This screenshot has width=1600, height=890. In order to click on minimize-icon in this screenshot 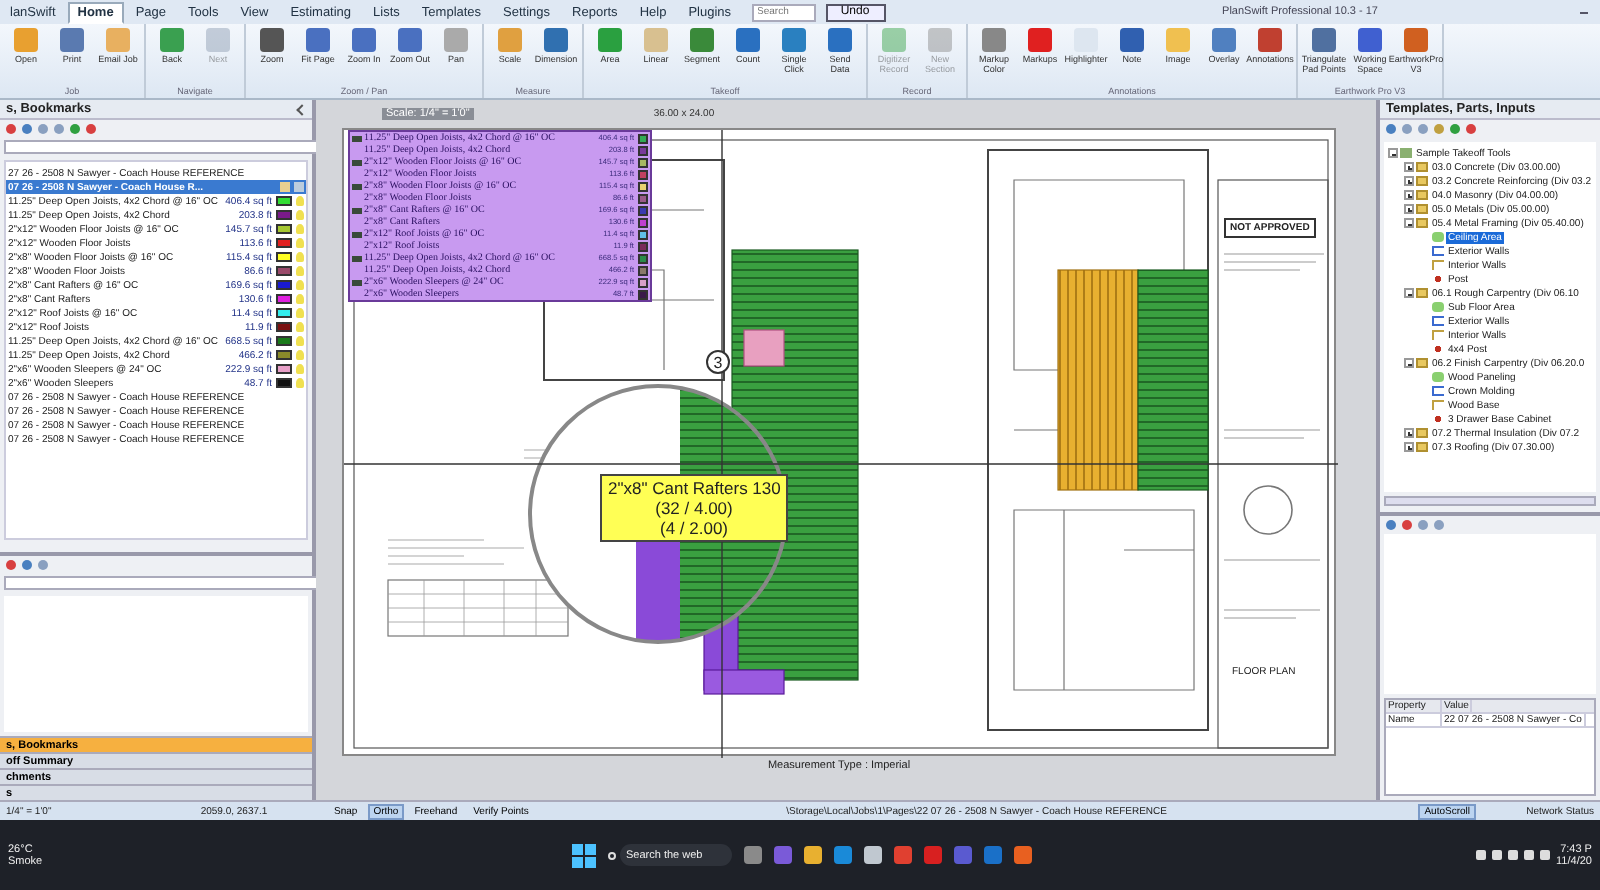, I will do `click(1584, 12)`.